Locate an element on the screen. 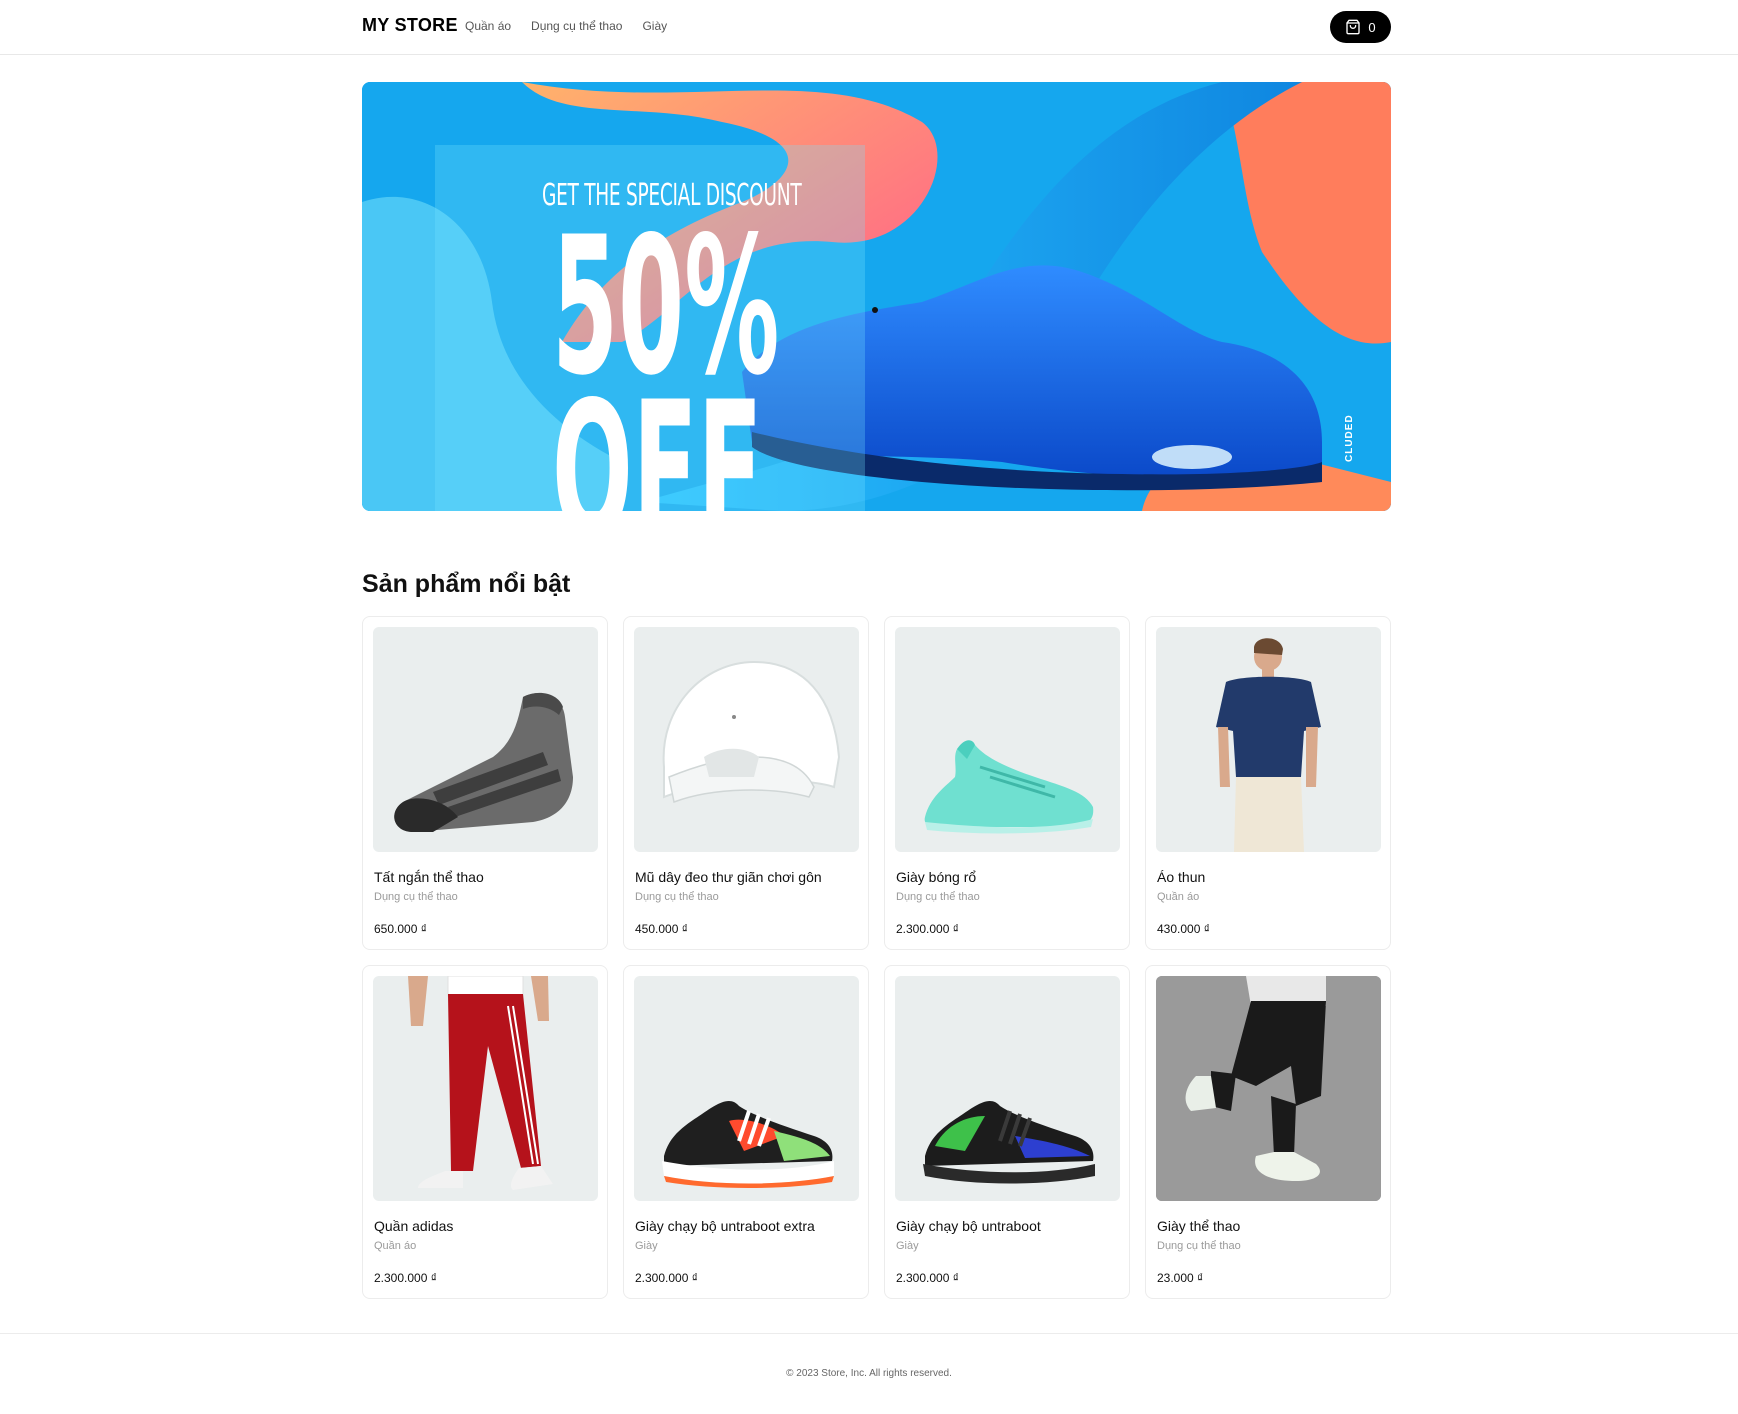  main-nav: Quần áo Dụng cụ thể thao Giày is located at coordinates (566, 26).